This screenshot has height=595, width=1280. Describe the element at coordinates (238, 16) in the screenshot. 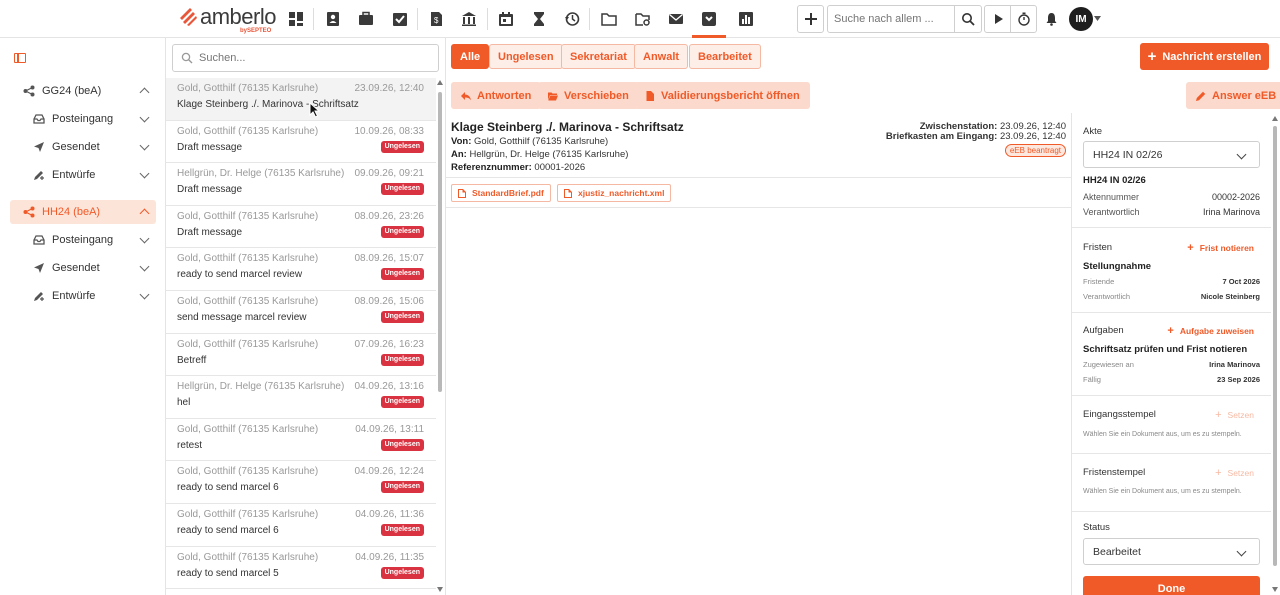

I see `brand-name: amberlo` at that location.